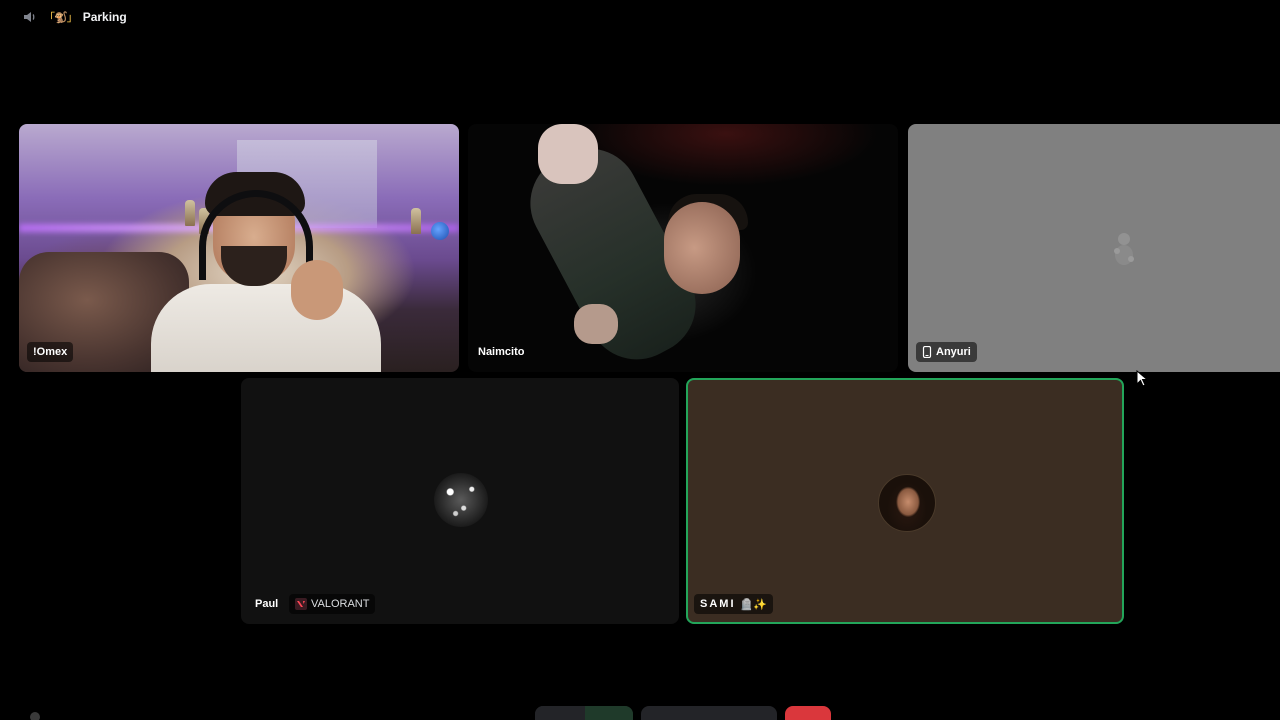  Describe the element at coordinates (568, 154) in the screenshot. I see `participant-video-fist` at that location.